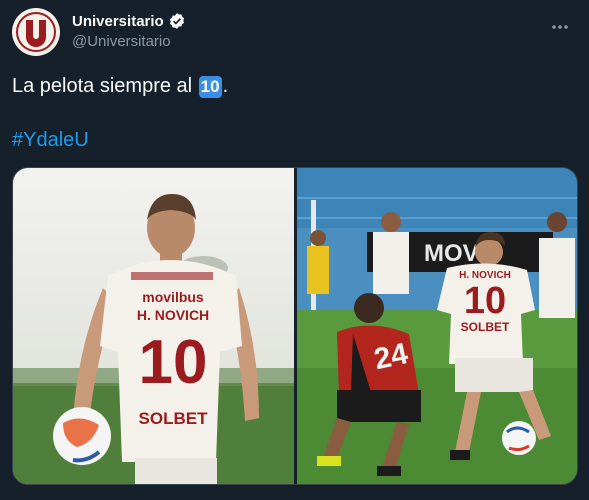  I want to click on club-crest-icon, so click(36, 32).